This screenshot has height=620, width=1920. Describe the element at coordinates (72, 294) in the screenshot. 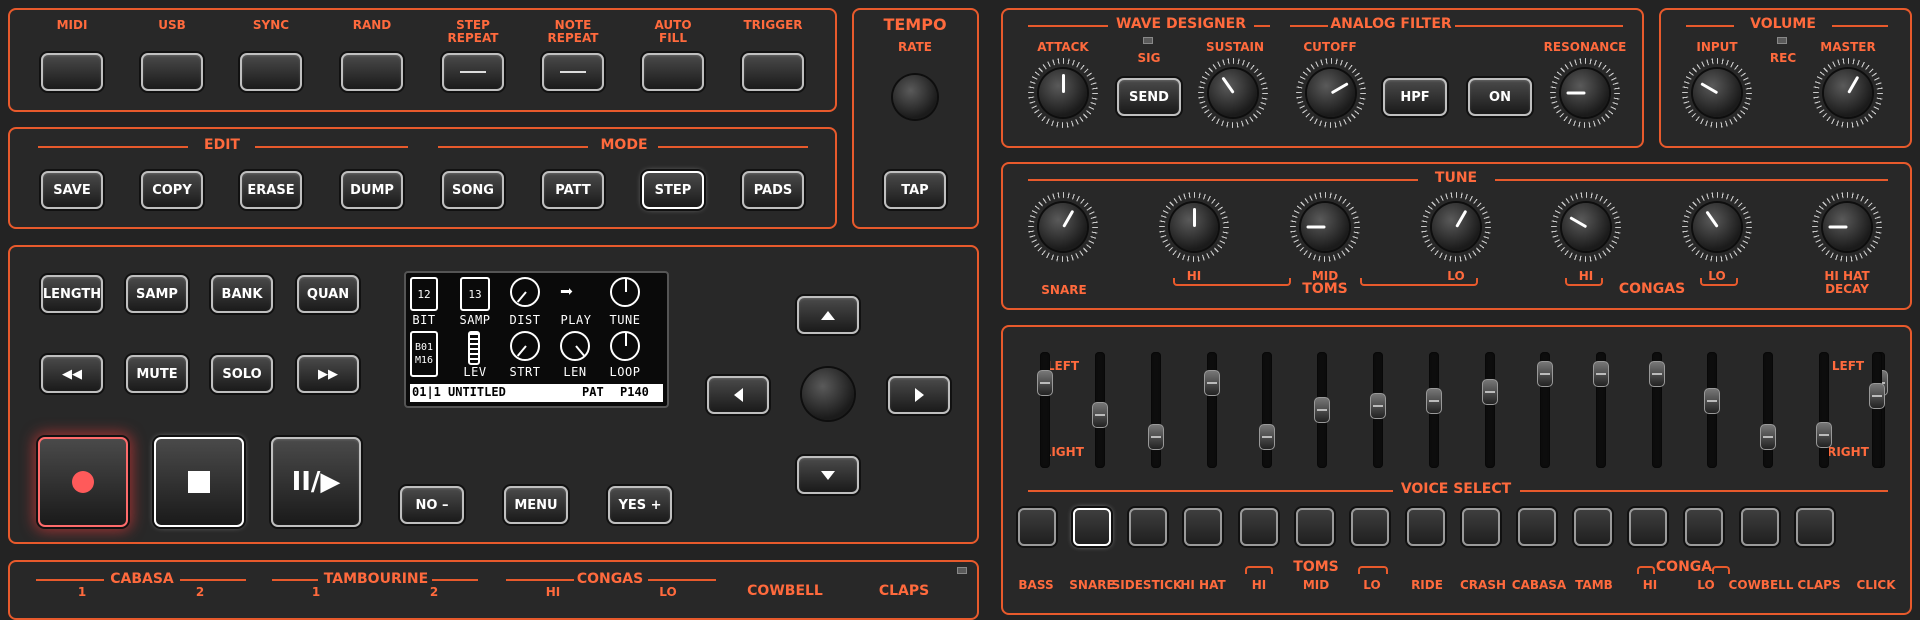

I see `length-button: LENGTH` at that location.